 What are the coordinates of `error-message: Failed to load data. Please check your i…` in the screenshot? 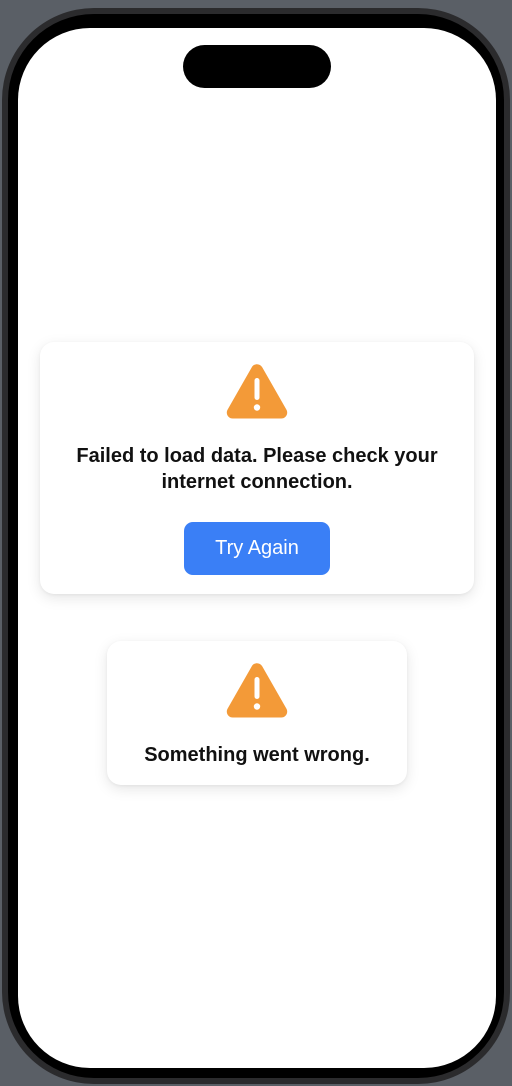 It's located at (257, 469).